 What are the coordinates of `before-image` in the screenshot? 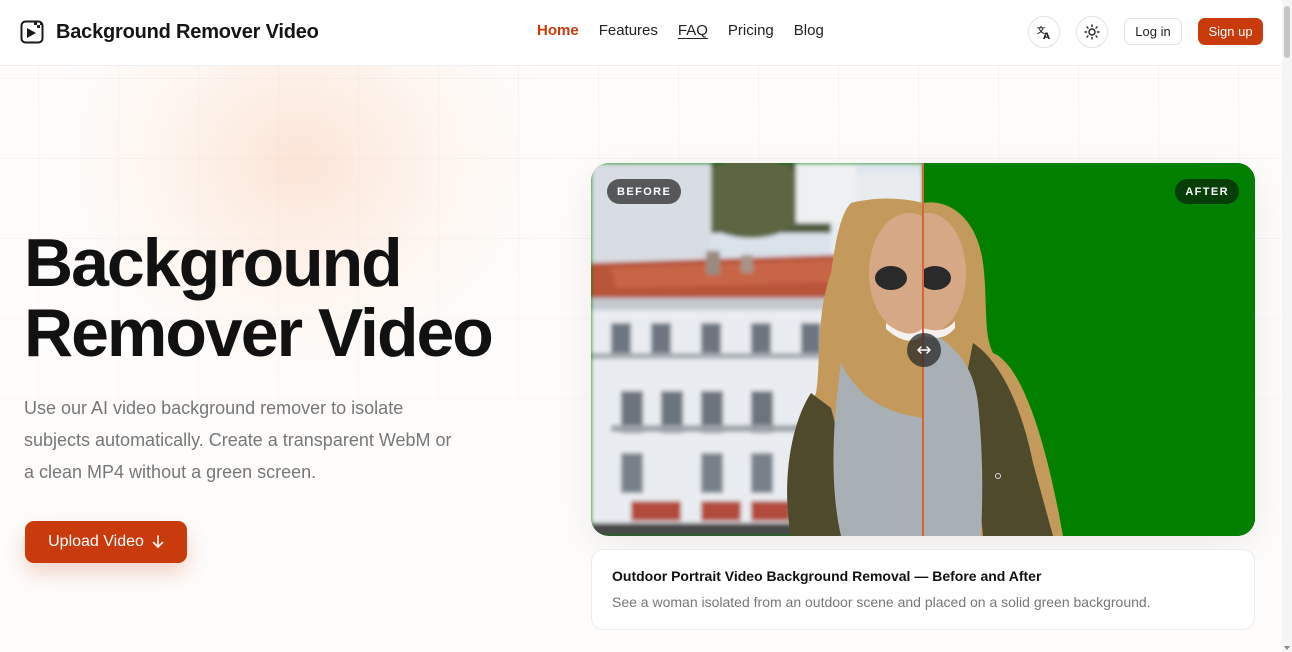 It's located at (757, 349).